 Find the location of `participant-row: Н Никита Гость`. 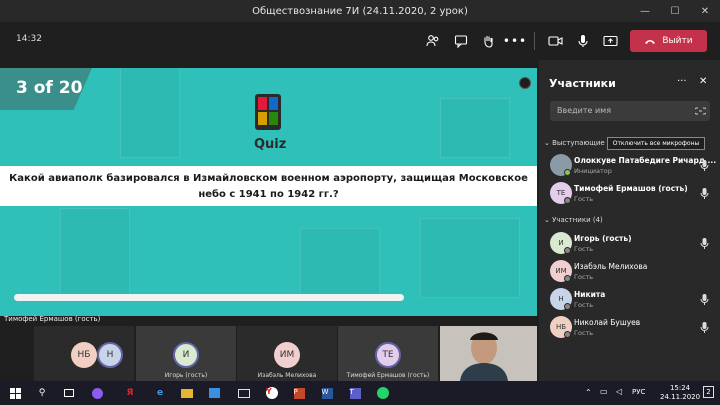

participant-row: Н Никита Гость is located at coordinates (633, 301).